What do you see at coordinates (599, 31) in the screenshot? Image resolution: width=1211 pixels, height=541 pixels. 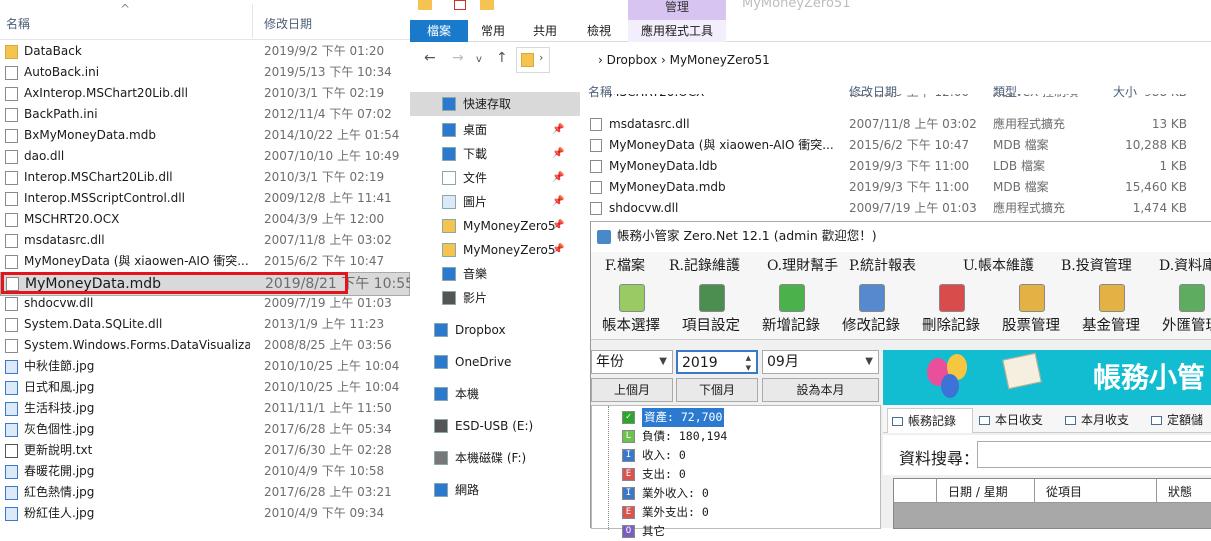 I see `tab-view: 檢視` at bounding box center [599, 31].